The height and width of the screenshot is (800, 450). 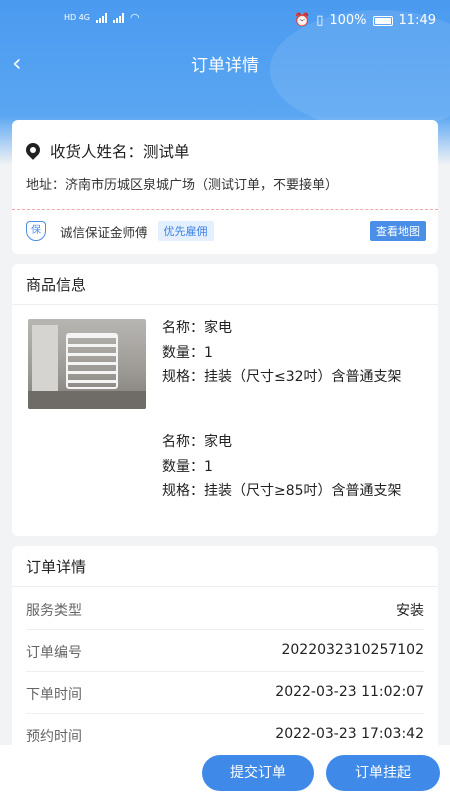 I want to click on goods-section-title: 商品信息, so click(x=56, y=285).